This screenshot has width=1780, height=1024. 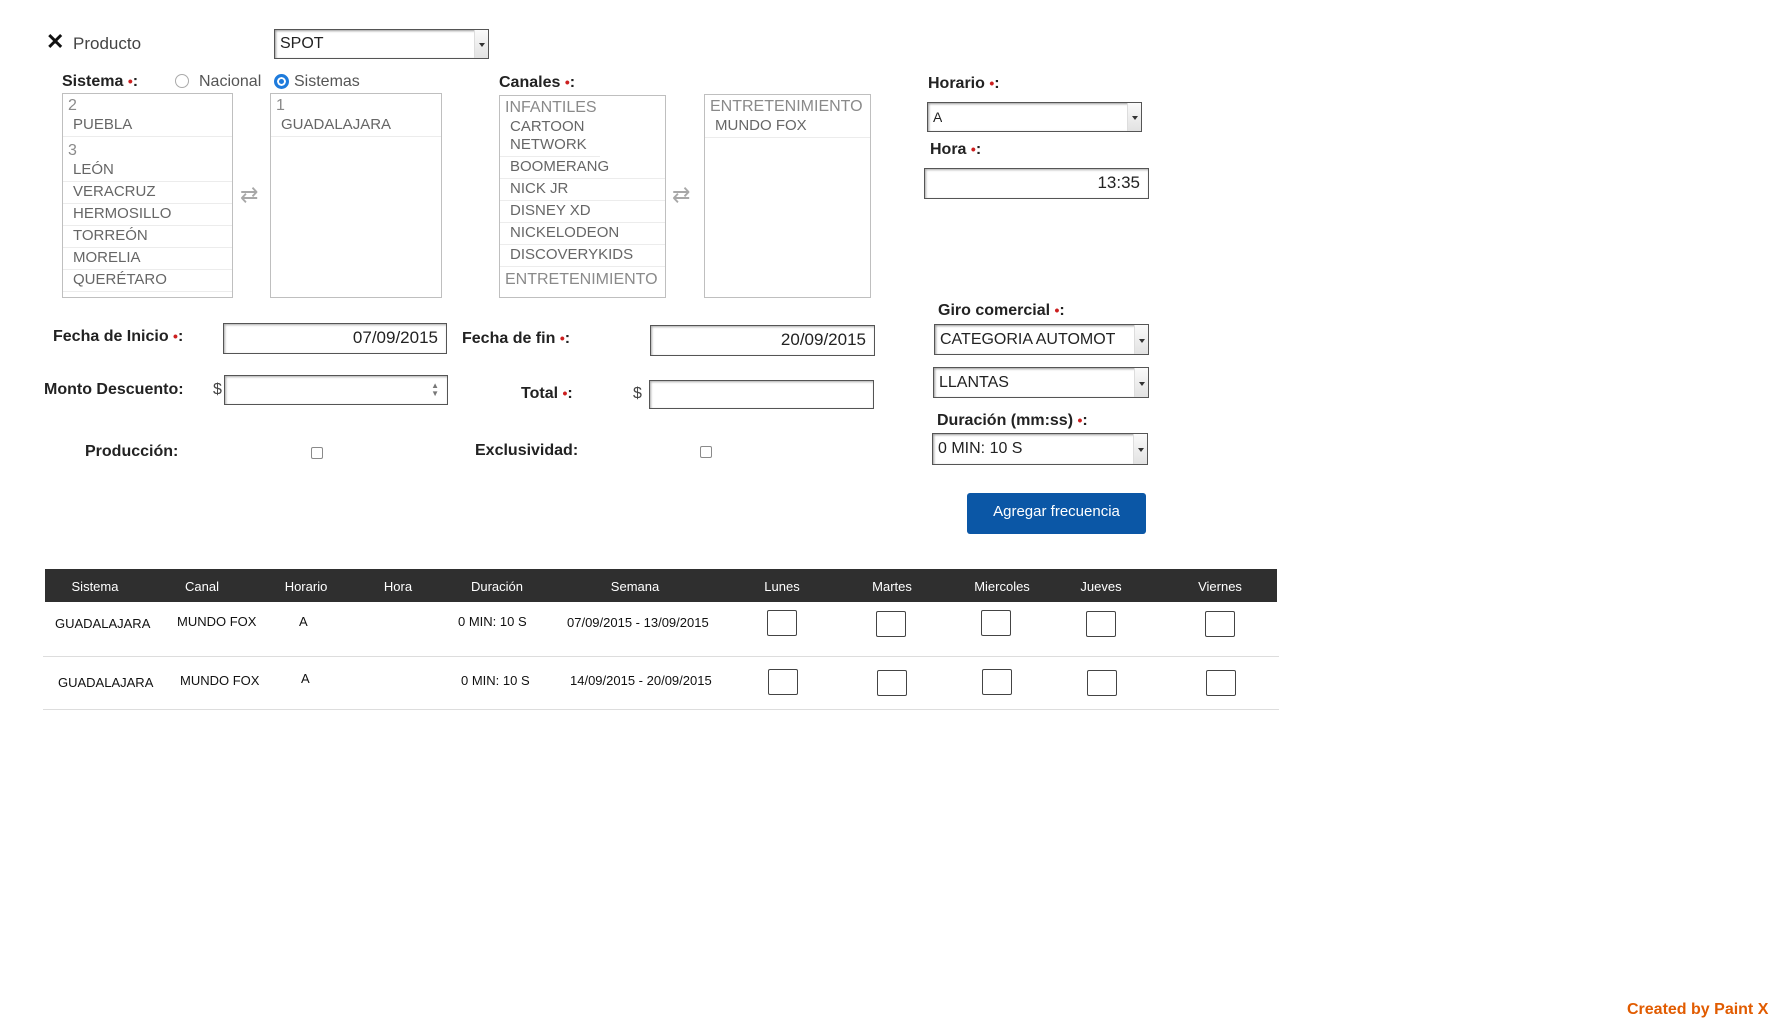 I want to click on producto-select: SPOT, so click(x=381, y=44).